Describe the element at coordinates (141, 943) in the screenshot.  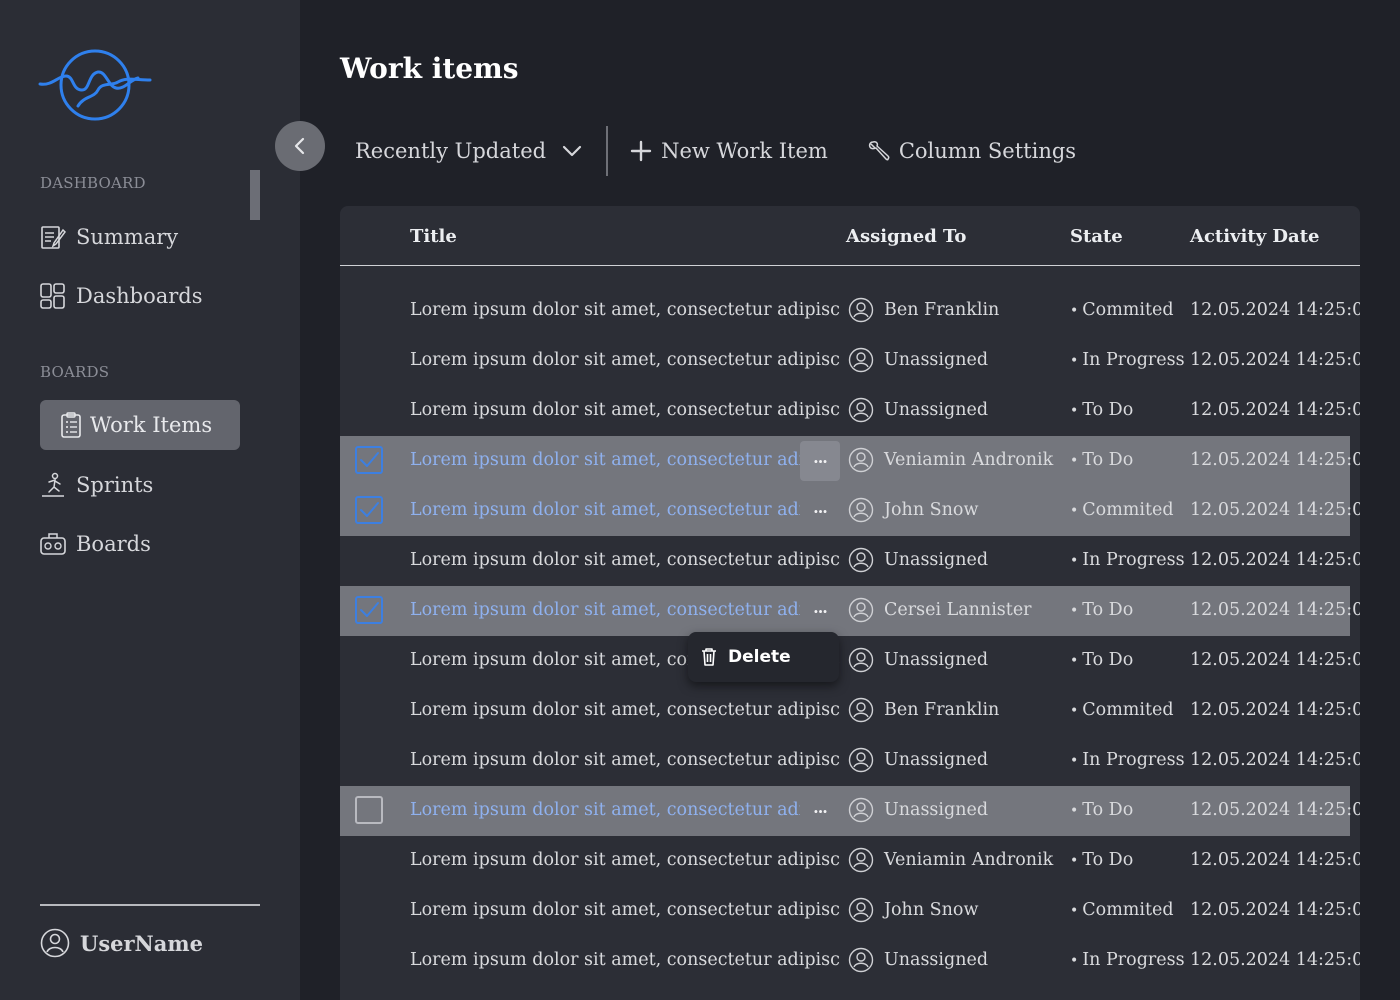
I see `user-name: UserName` at that location.